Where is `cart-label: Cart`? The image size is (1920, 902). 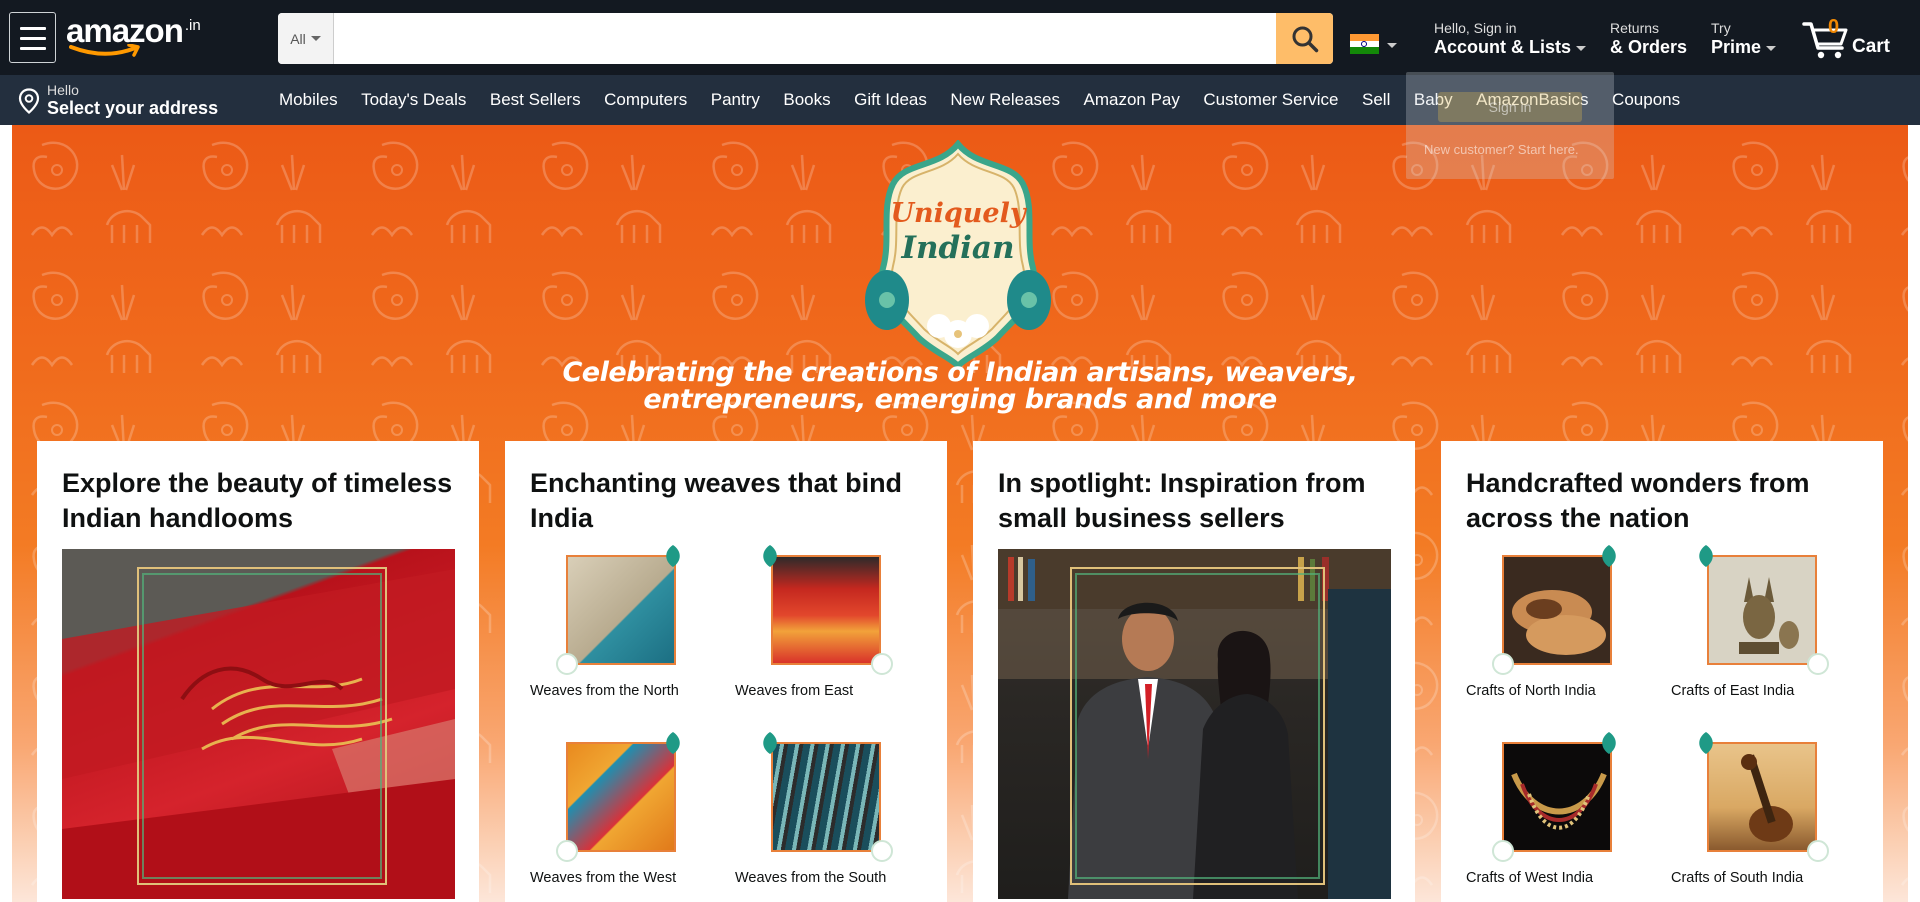
cart-label: Cart is located at coordinates (1871, 46).